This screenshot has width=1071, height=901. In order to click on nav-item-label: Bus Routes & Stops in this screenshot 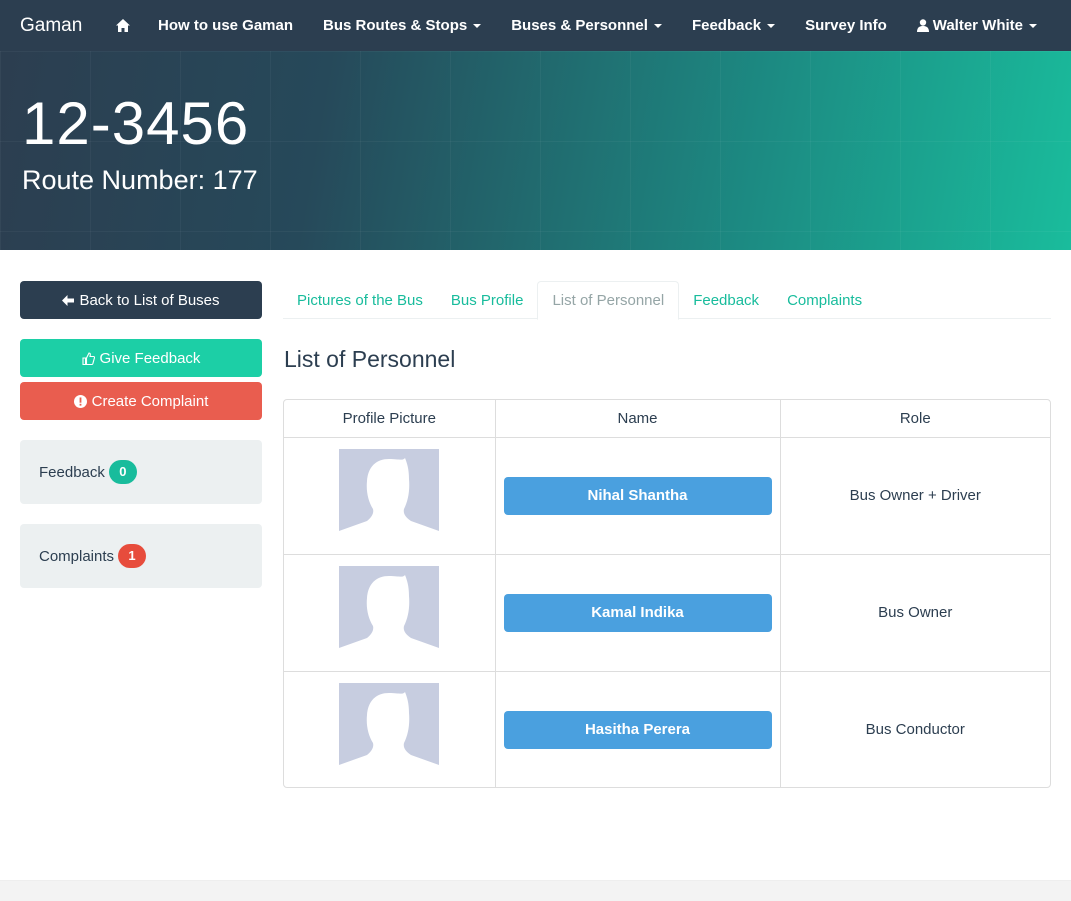, I will do `click(395, 25)`.